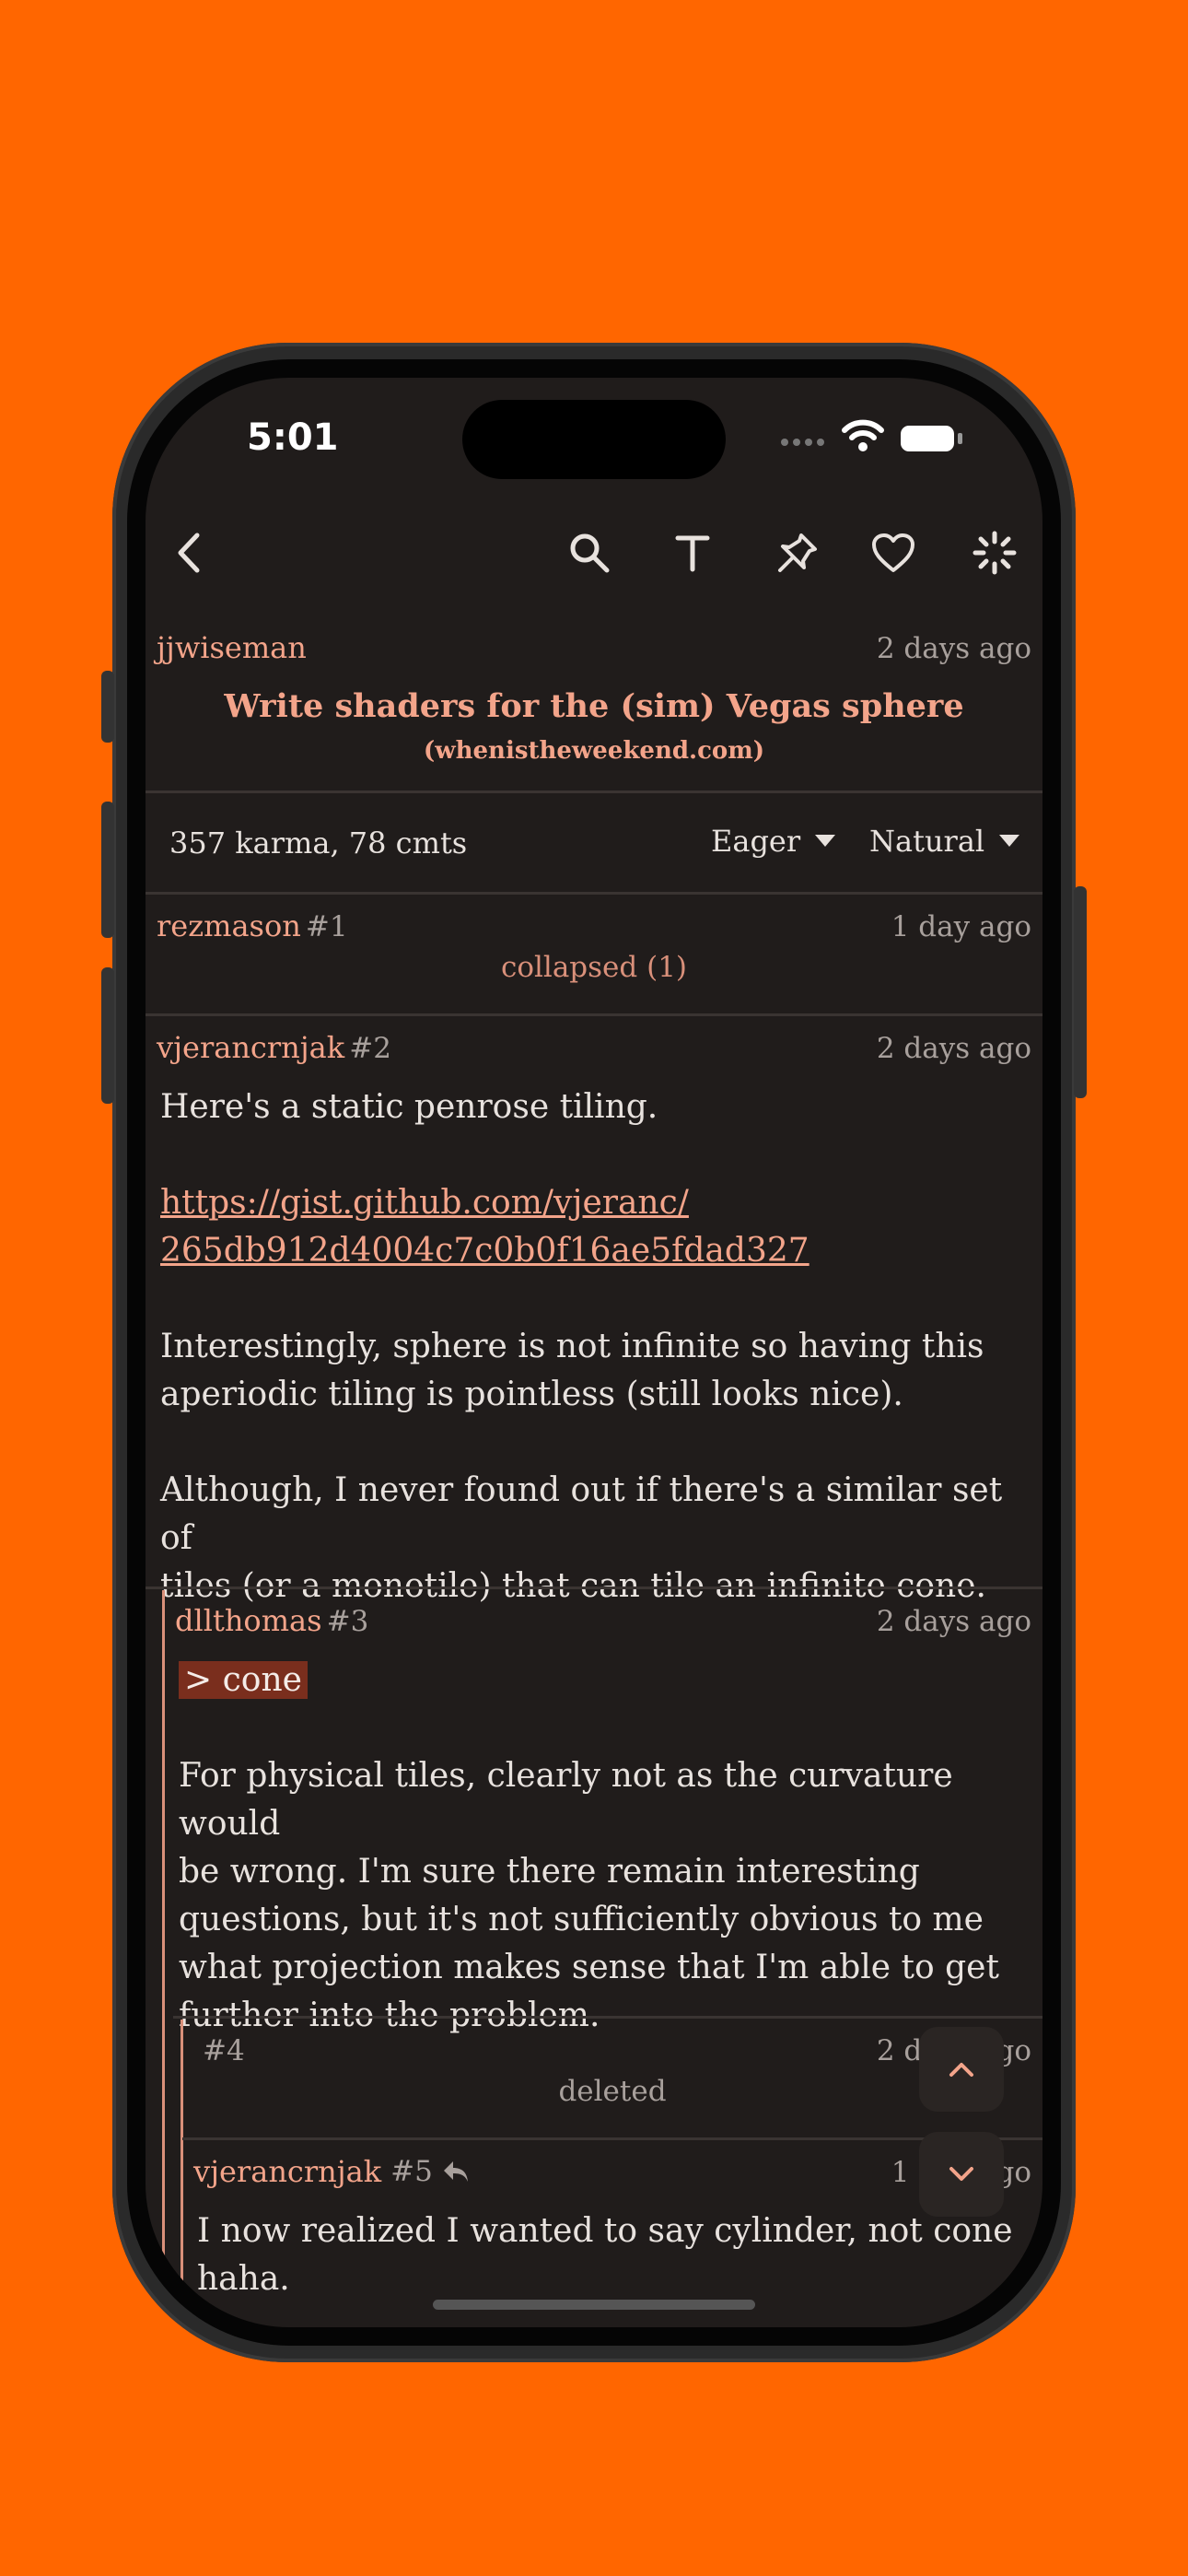 The height and width of the screenshot is (2576, 1188). I want to click on pin-button, so click(797, 552).